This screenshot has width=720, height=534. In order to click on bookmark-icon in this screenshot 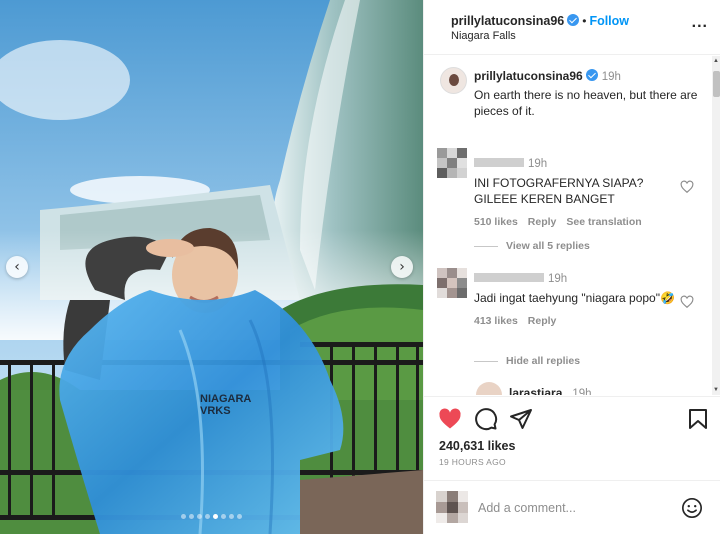, I will do `click(698, 419)`.